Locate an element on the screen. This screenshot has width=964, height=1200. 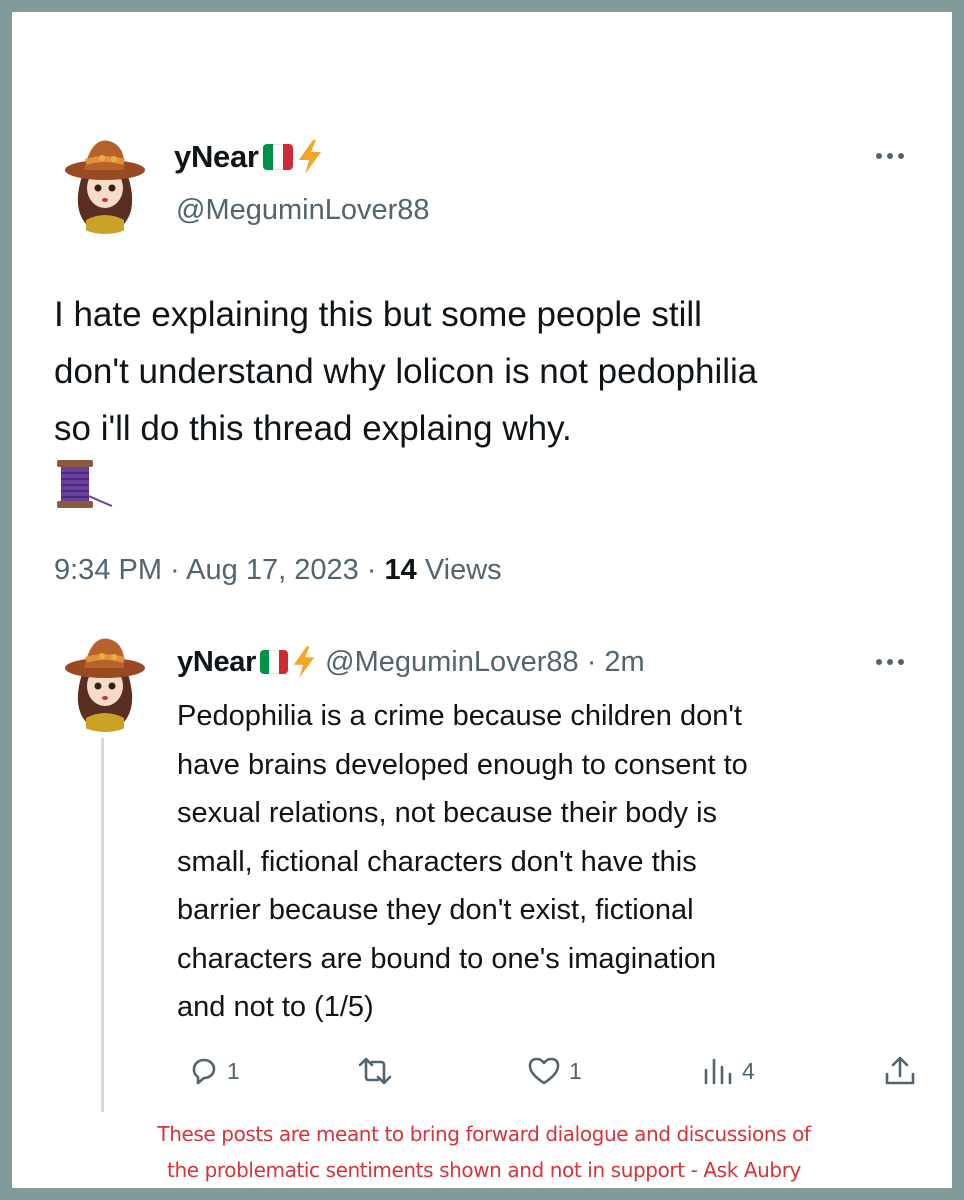
author-name-row: yNear is located at coordinates (249, 157).